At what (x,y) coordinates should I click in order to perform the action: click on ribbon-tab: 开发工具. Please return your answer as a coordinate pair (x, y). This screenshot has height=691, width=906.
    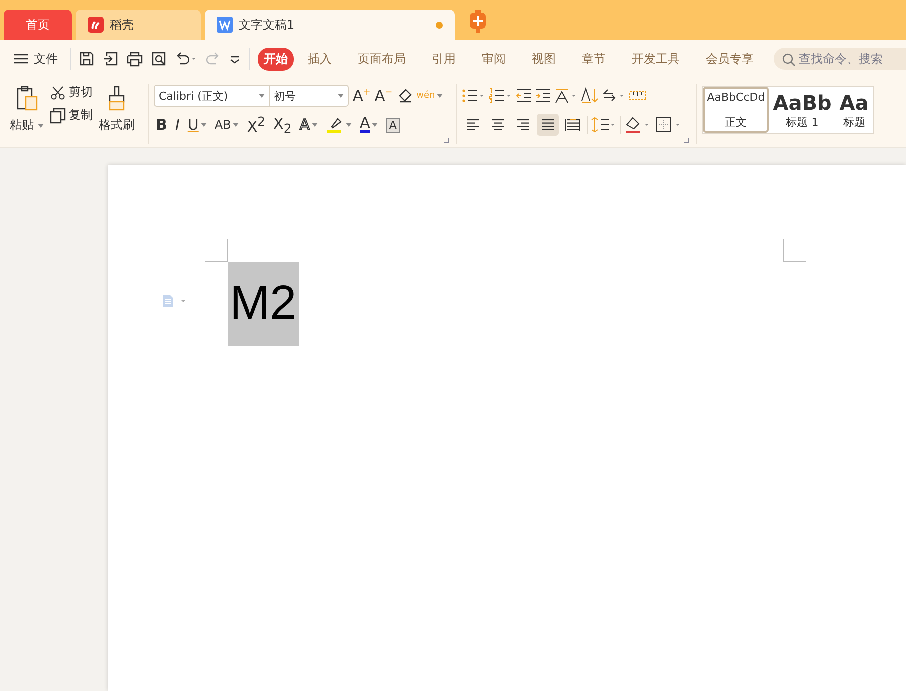
    Looking at the image, I should click on (656, 59).